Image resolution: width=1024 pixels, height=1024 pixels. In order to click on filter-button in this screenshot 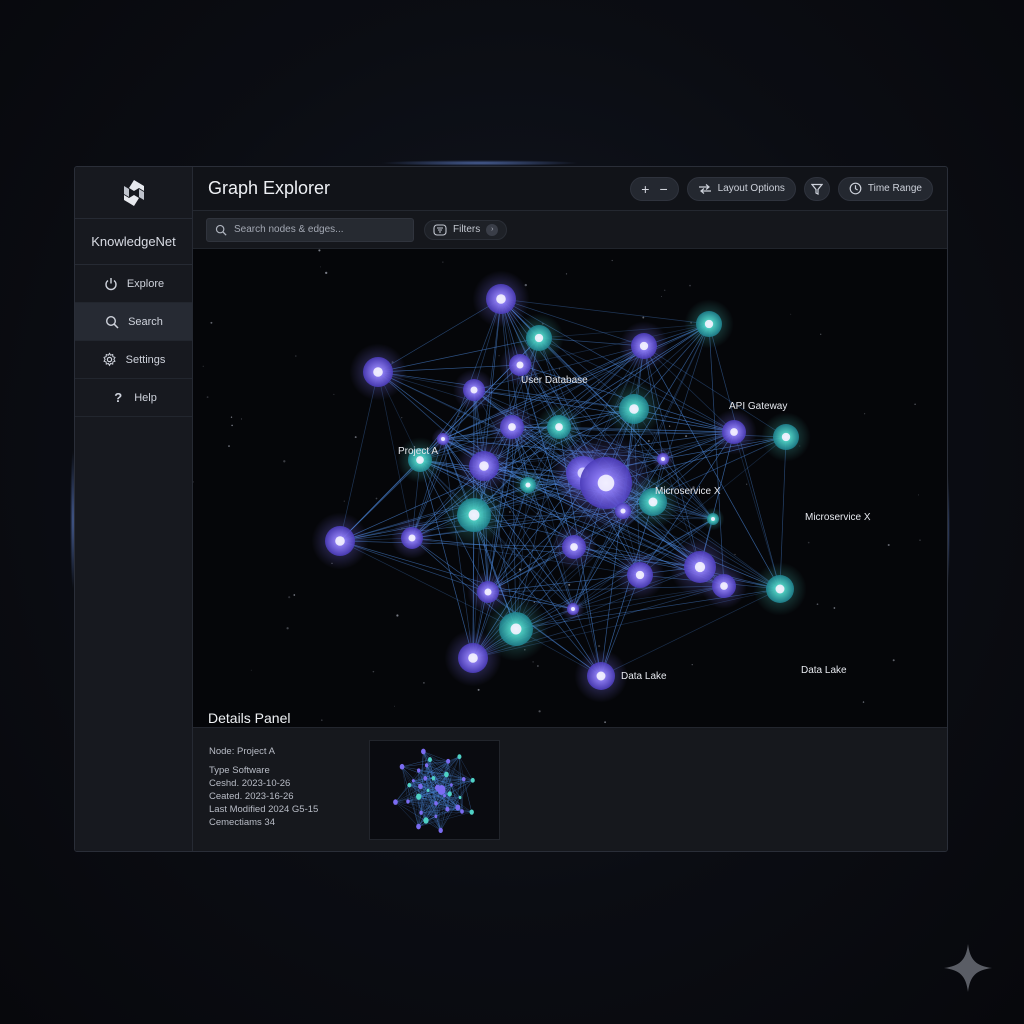, I will do `click(816, 188)`.